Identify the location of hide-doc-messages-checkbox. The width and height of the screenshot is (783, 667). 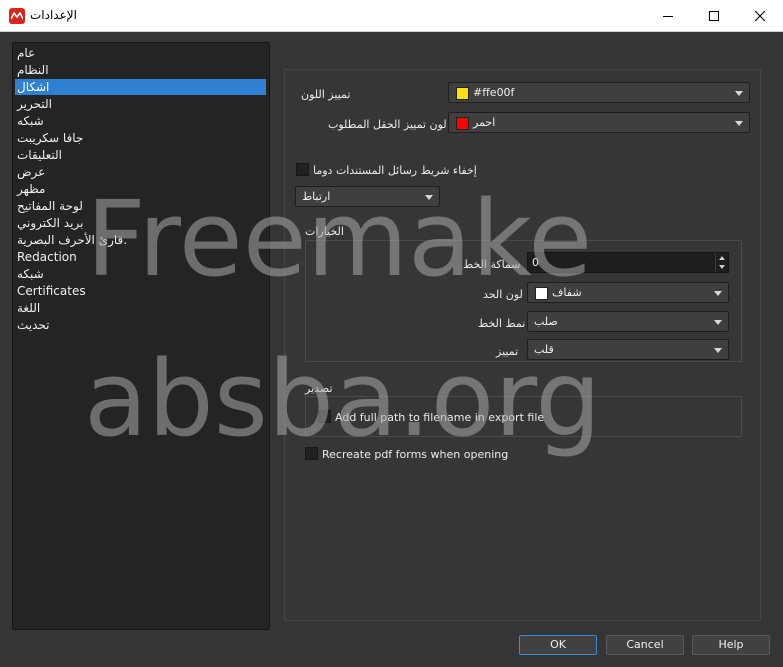
(302, 169).